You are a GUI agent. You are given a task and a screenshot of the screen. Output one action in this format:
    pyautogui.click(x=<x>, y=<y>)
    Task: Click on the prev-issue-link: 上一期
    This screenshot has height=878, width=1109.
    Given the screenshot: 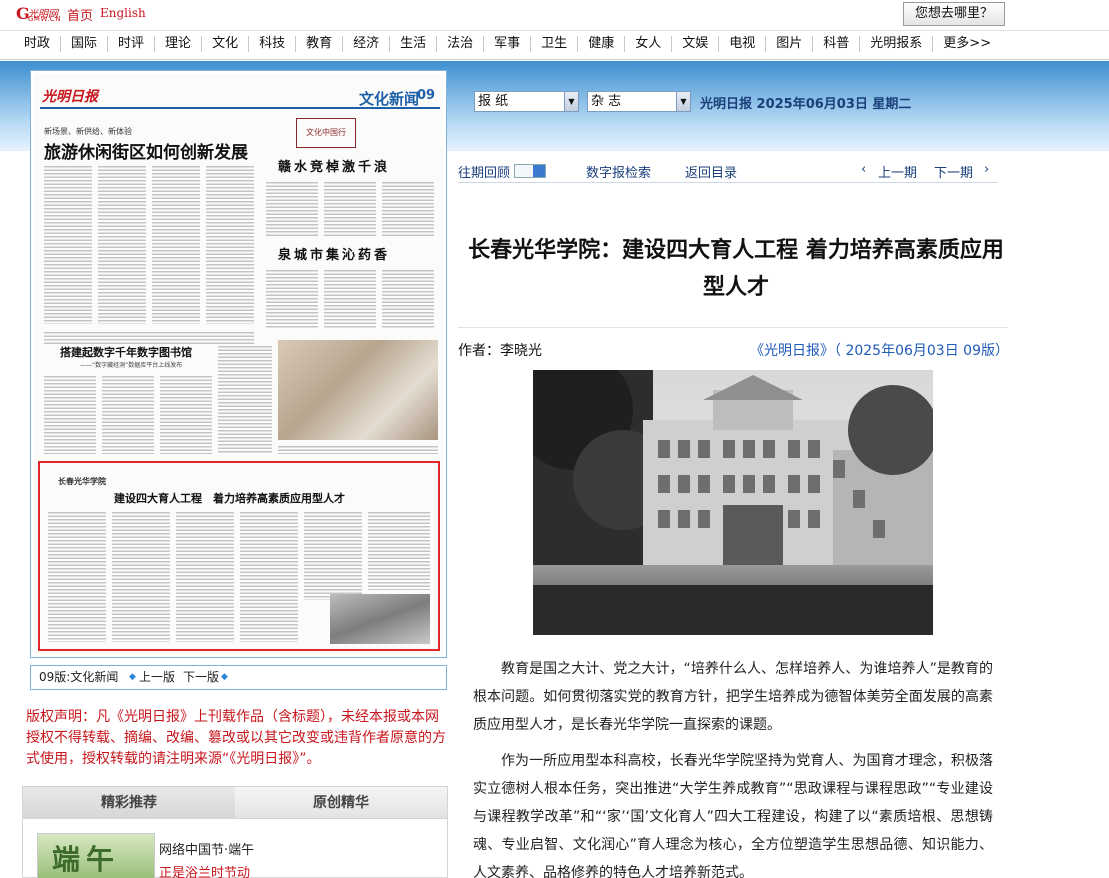 What is the action you would take?
    pyautogui.click(x=897, y=171)
    